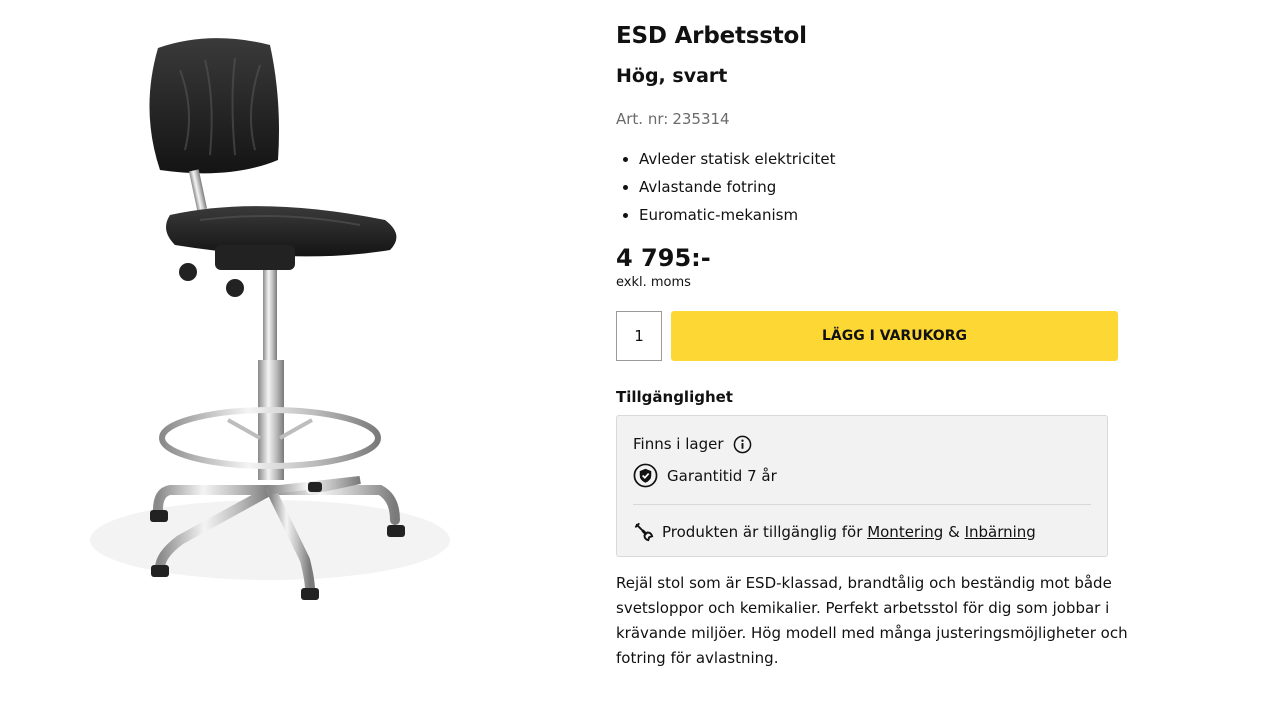  I want to click on stock-status: Finns i lager, so click(862, 444).